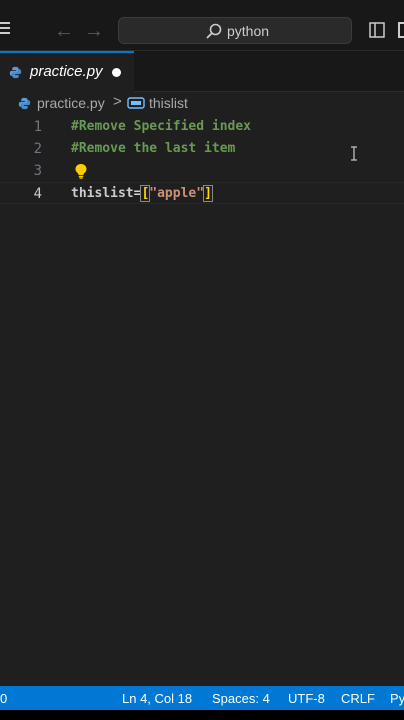 The image size is (404, 720). I want to click on hamburger-icon, so click(5, 29).